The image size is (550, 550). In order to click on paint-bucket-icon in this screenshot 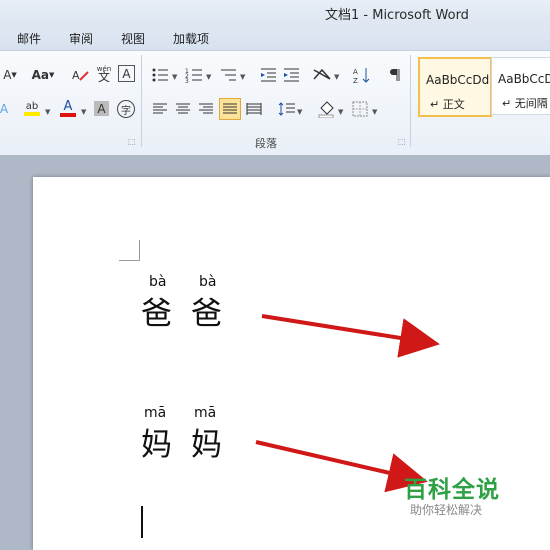, I will do `click(326, 109)`.